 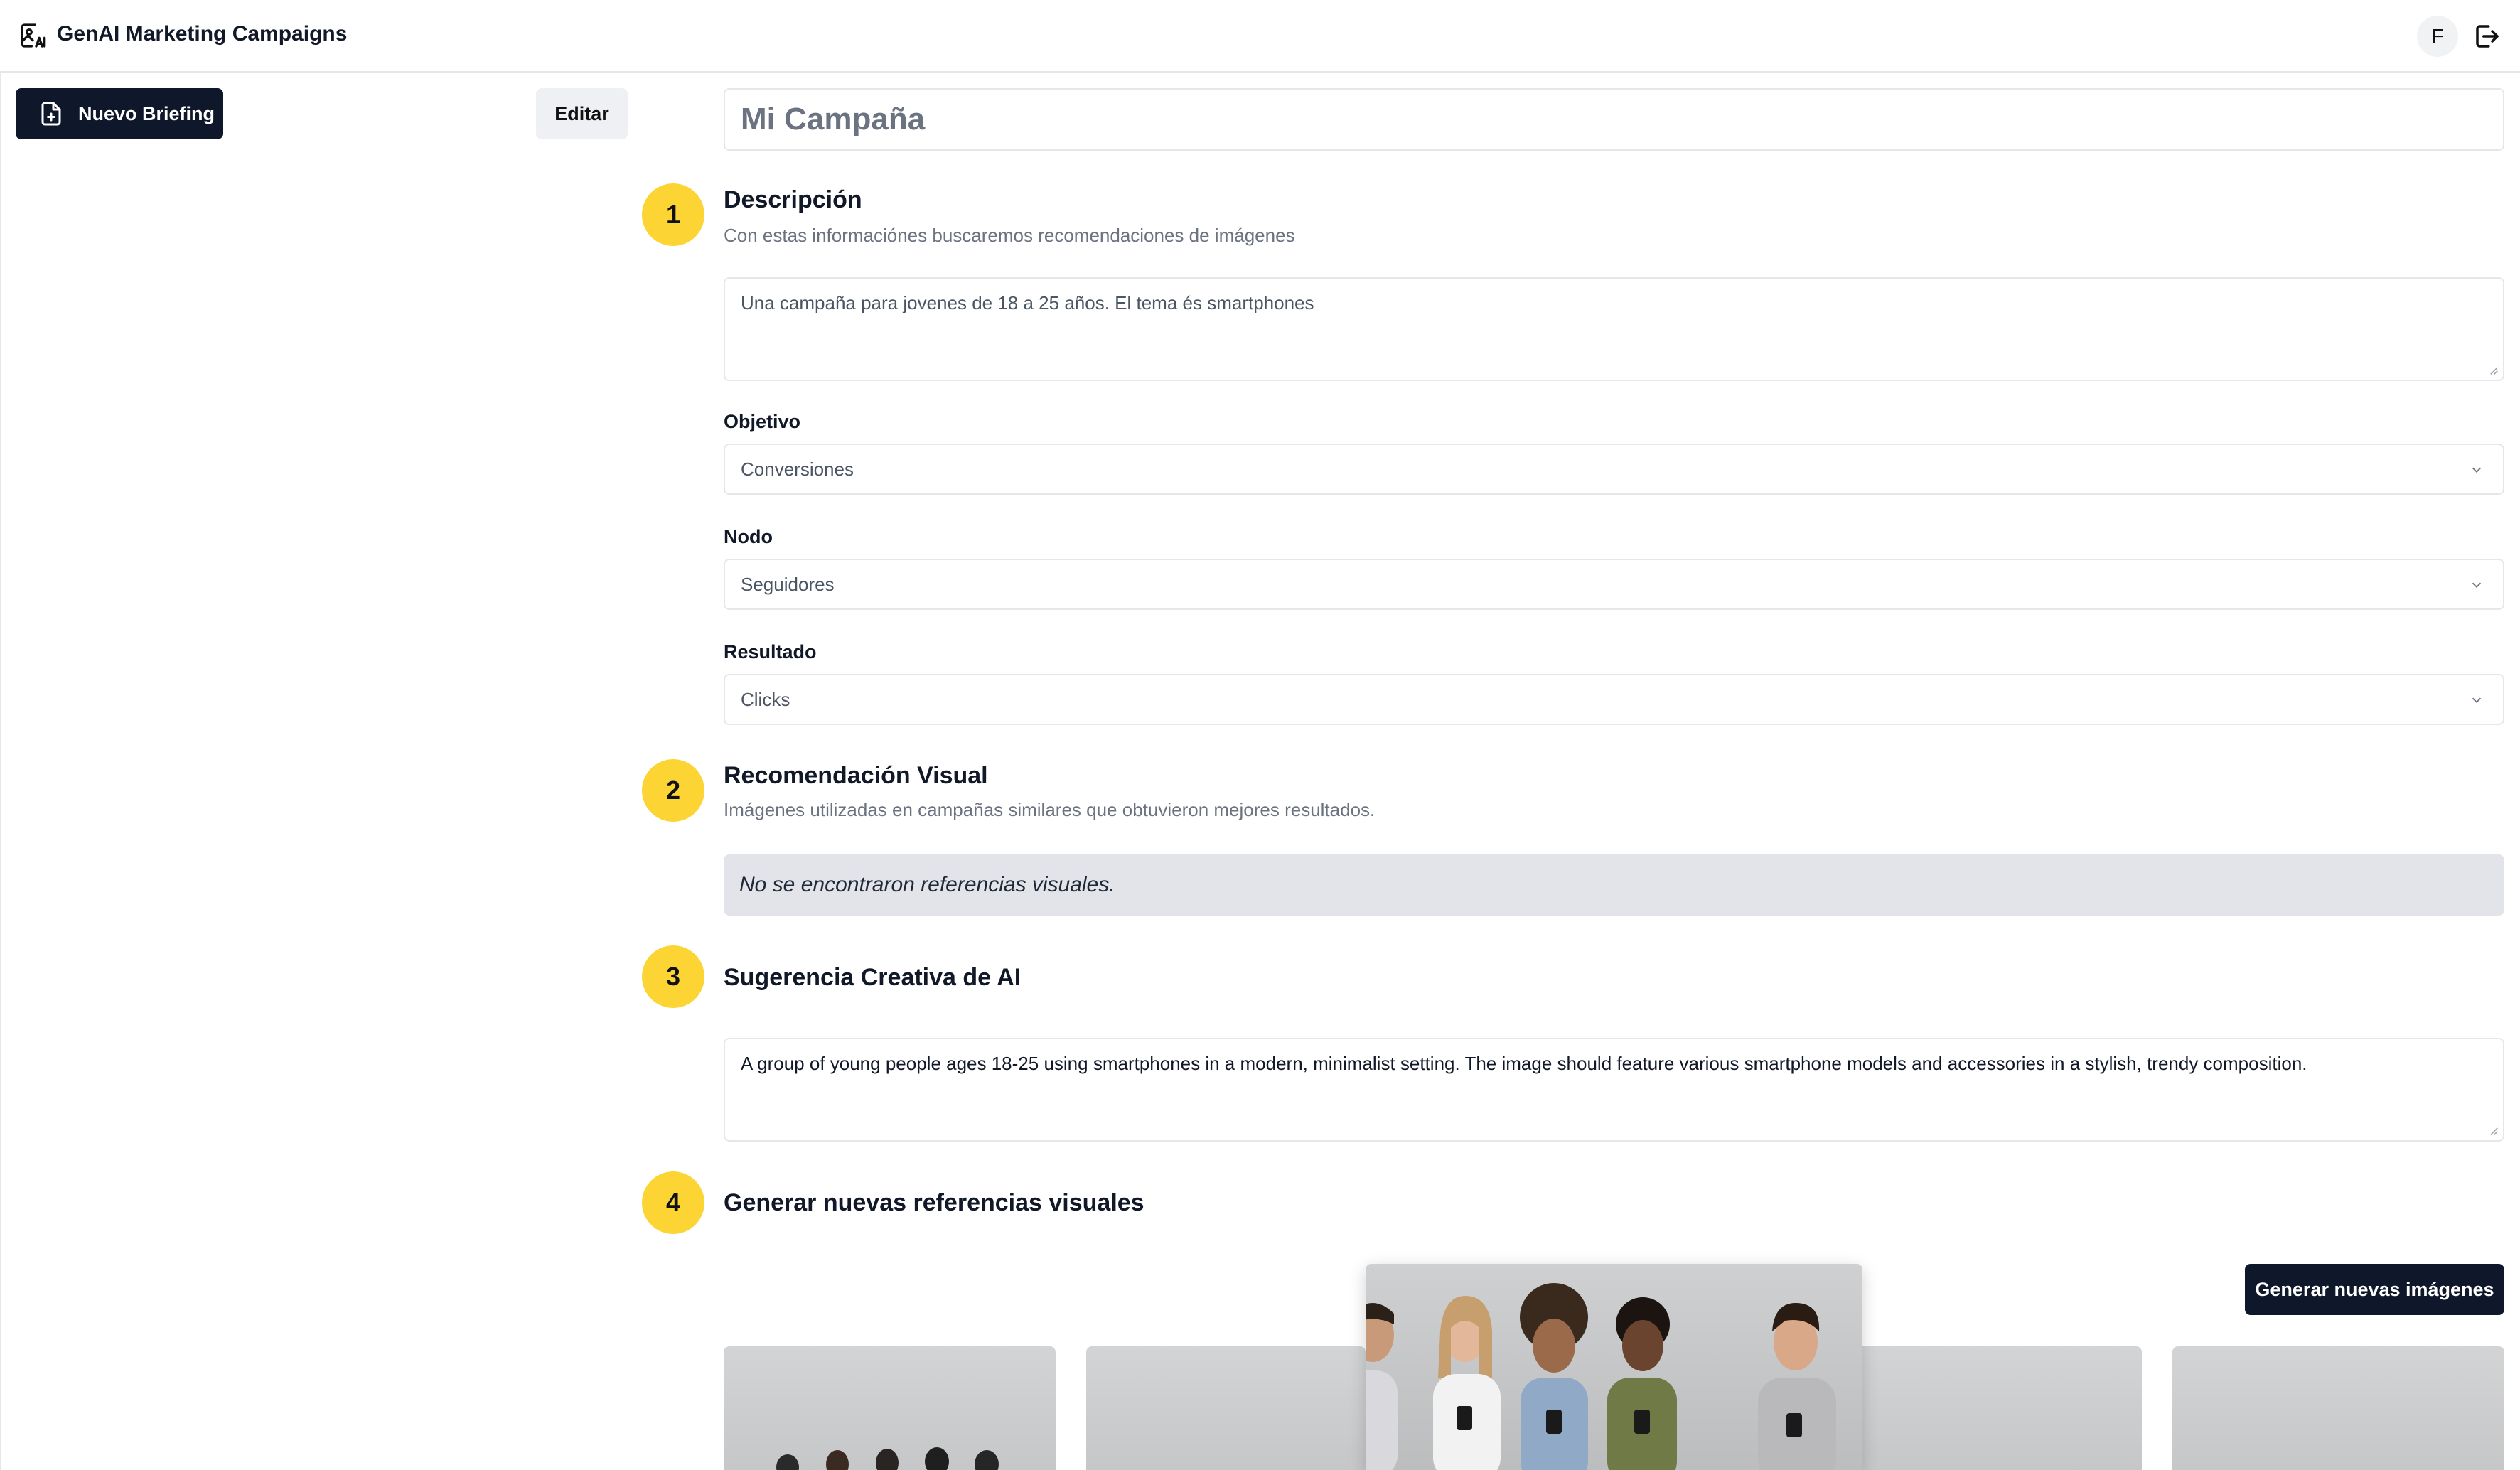 What do you see at coordinates (1614, 885) in the screenshot?
I see `no-references-message: No se encontraron referencias visuales.` at bounding box center [1614, 885].